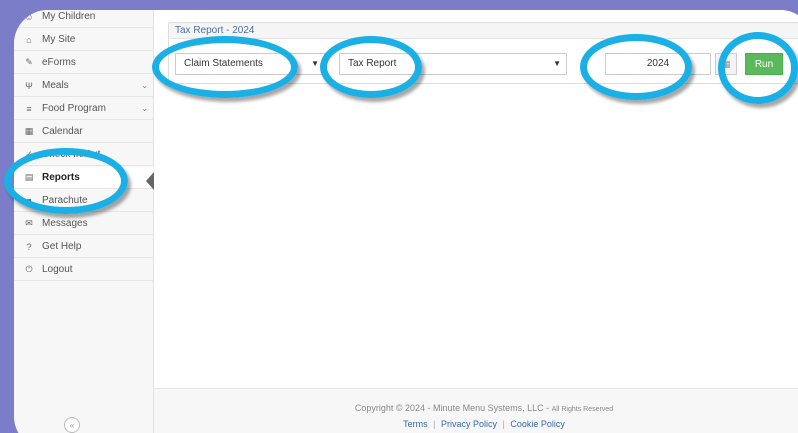 This screenshot has height=433, width=798. What do you see at coordinates (55, 85) in the screenshot?
I see `sidebar-item-label: Meals` at bounding box center [55, 85].